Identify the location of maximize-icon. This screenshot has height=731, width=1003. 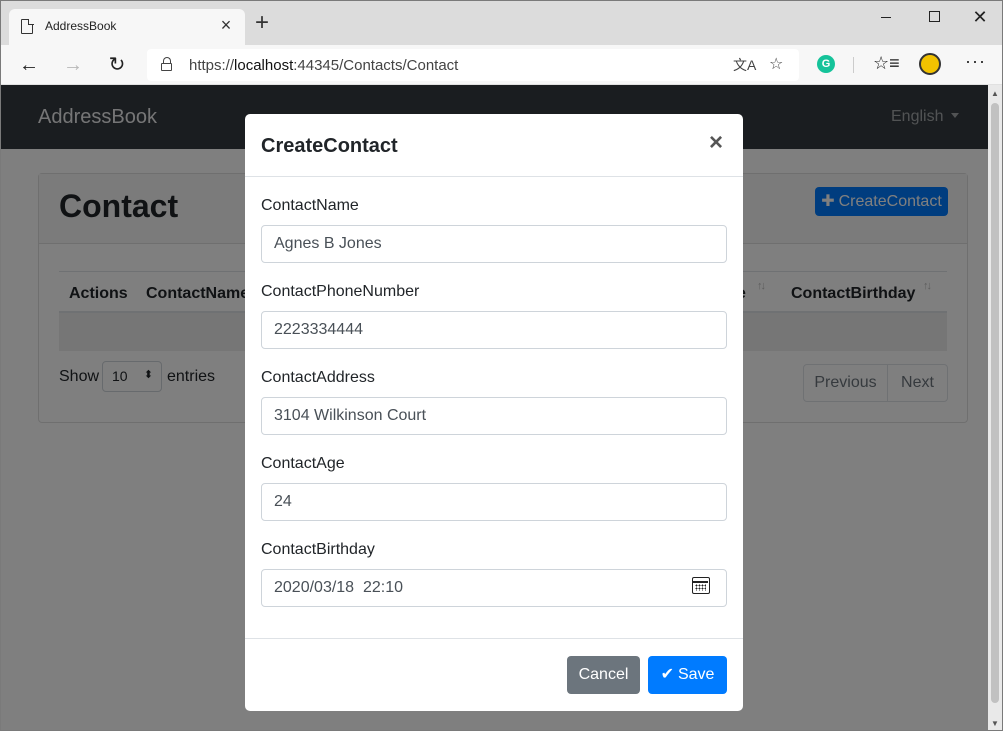
(934, 17).